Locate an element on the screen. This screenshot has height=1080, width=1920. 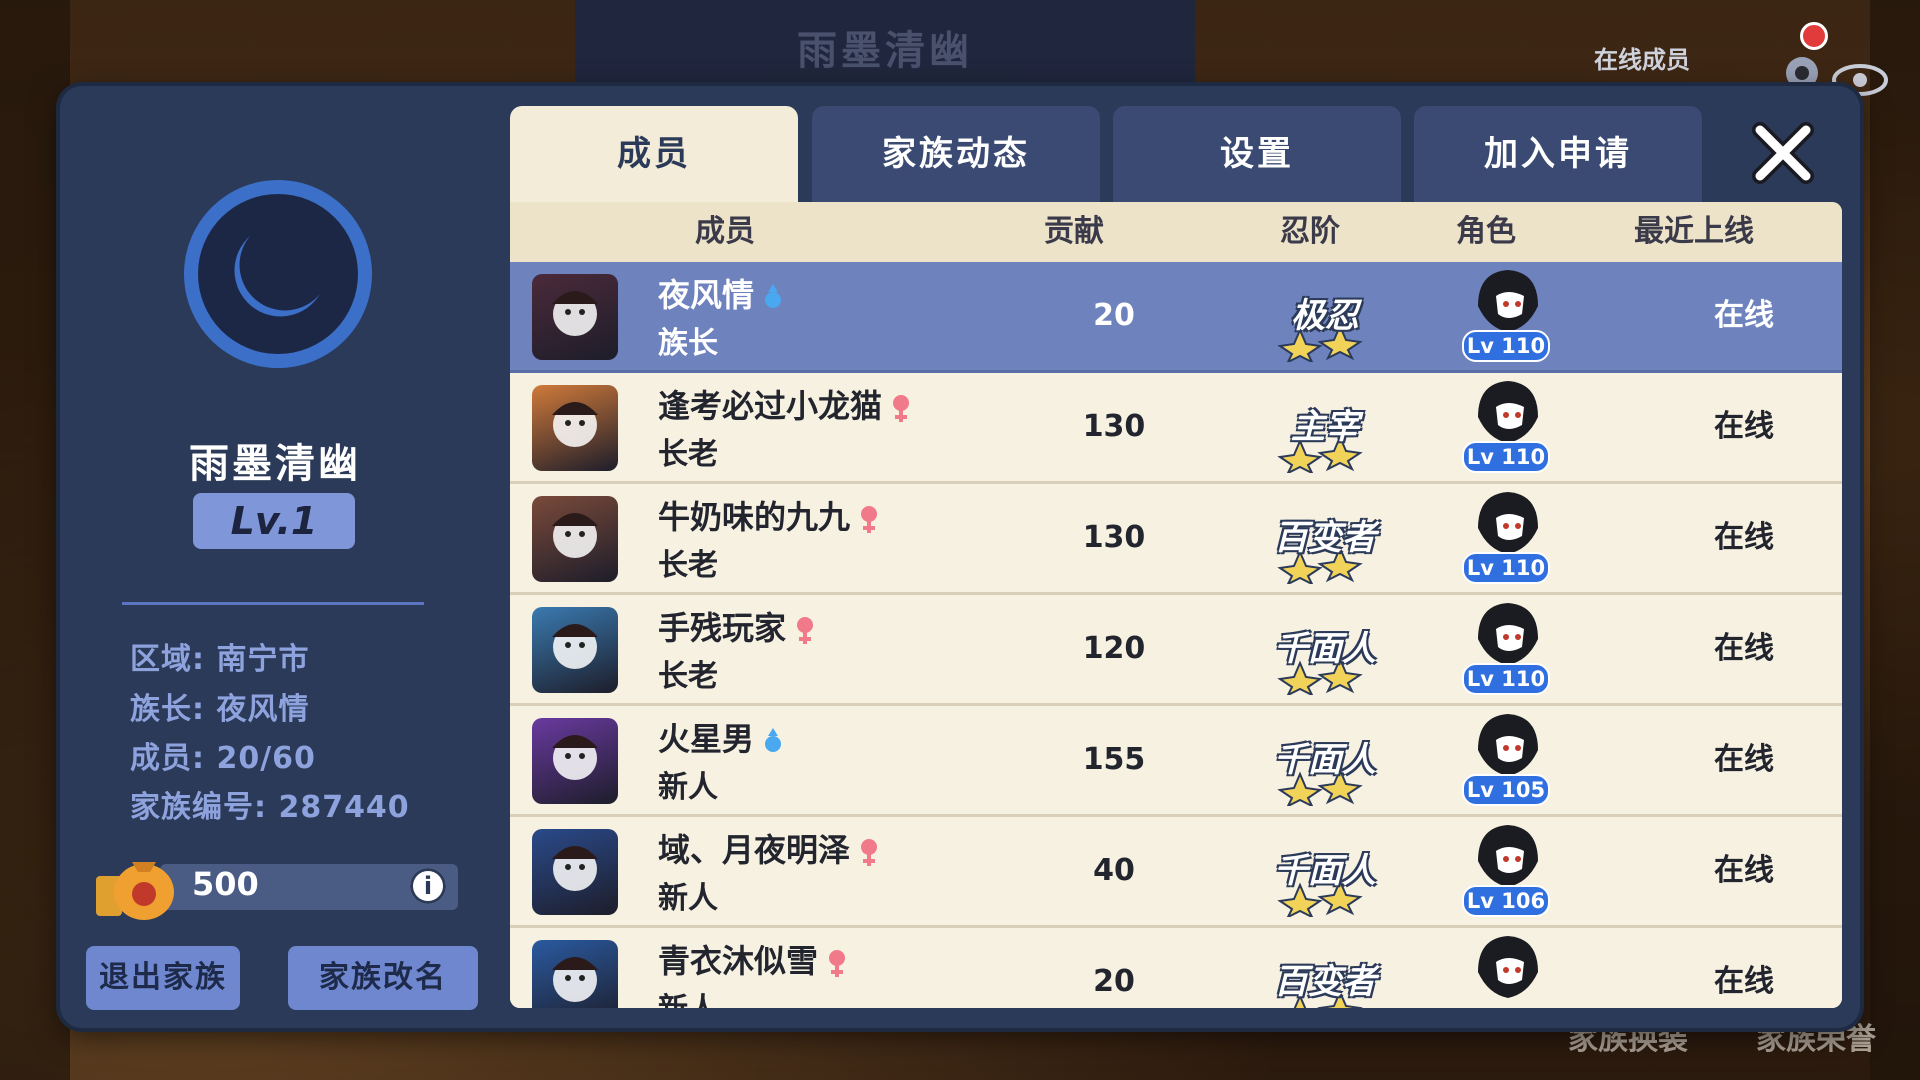
tab-join-requests: 加入申请 is located at coordinates (1558, 154).